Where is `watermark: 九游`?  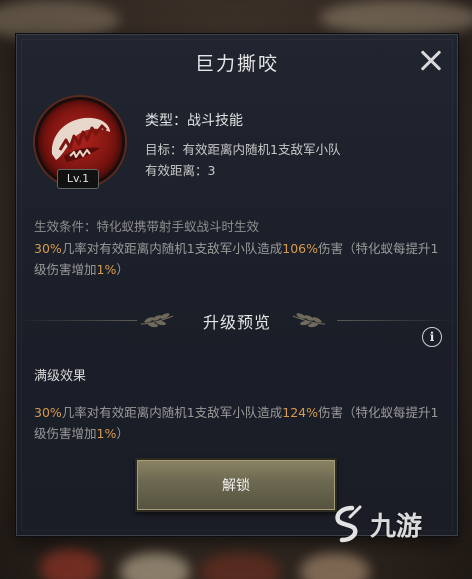 watermark: 九游 is located at coordinates (376, 524).